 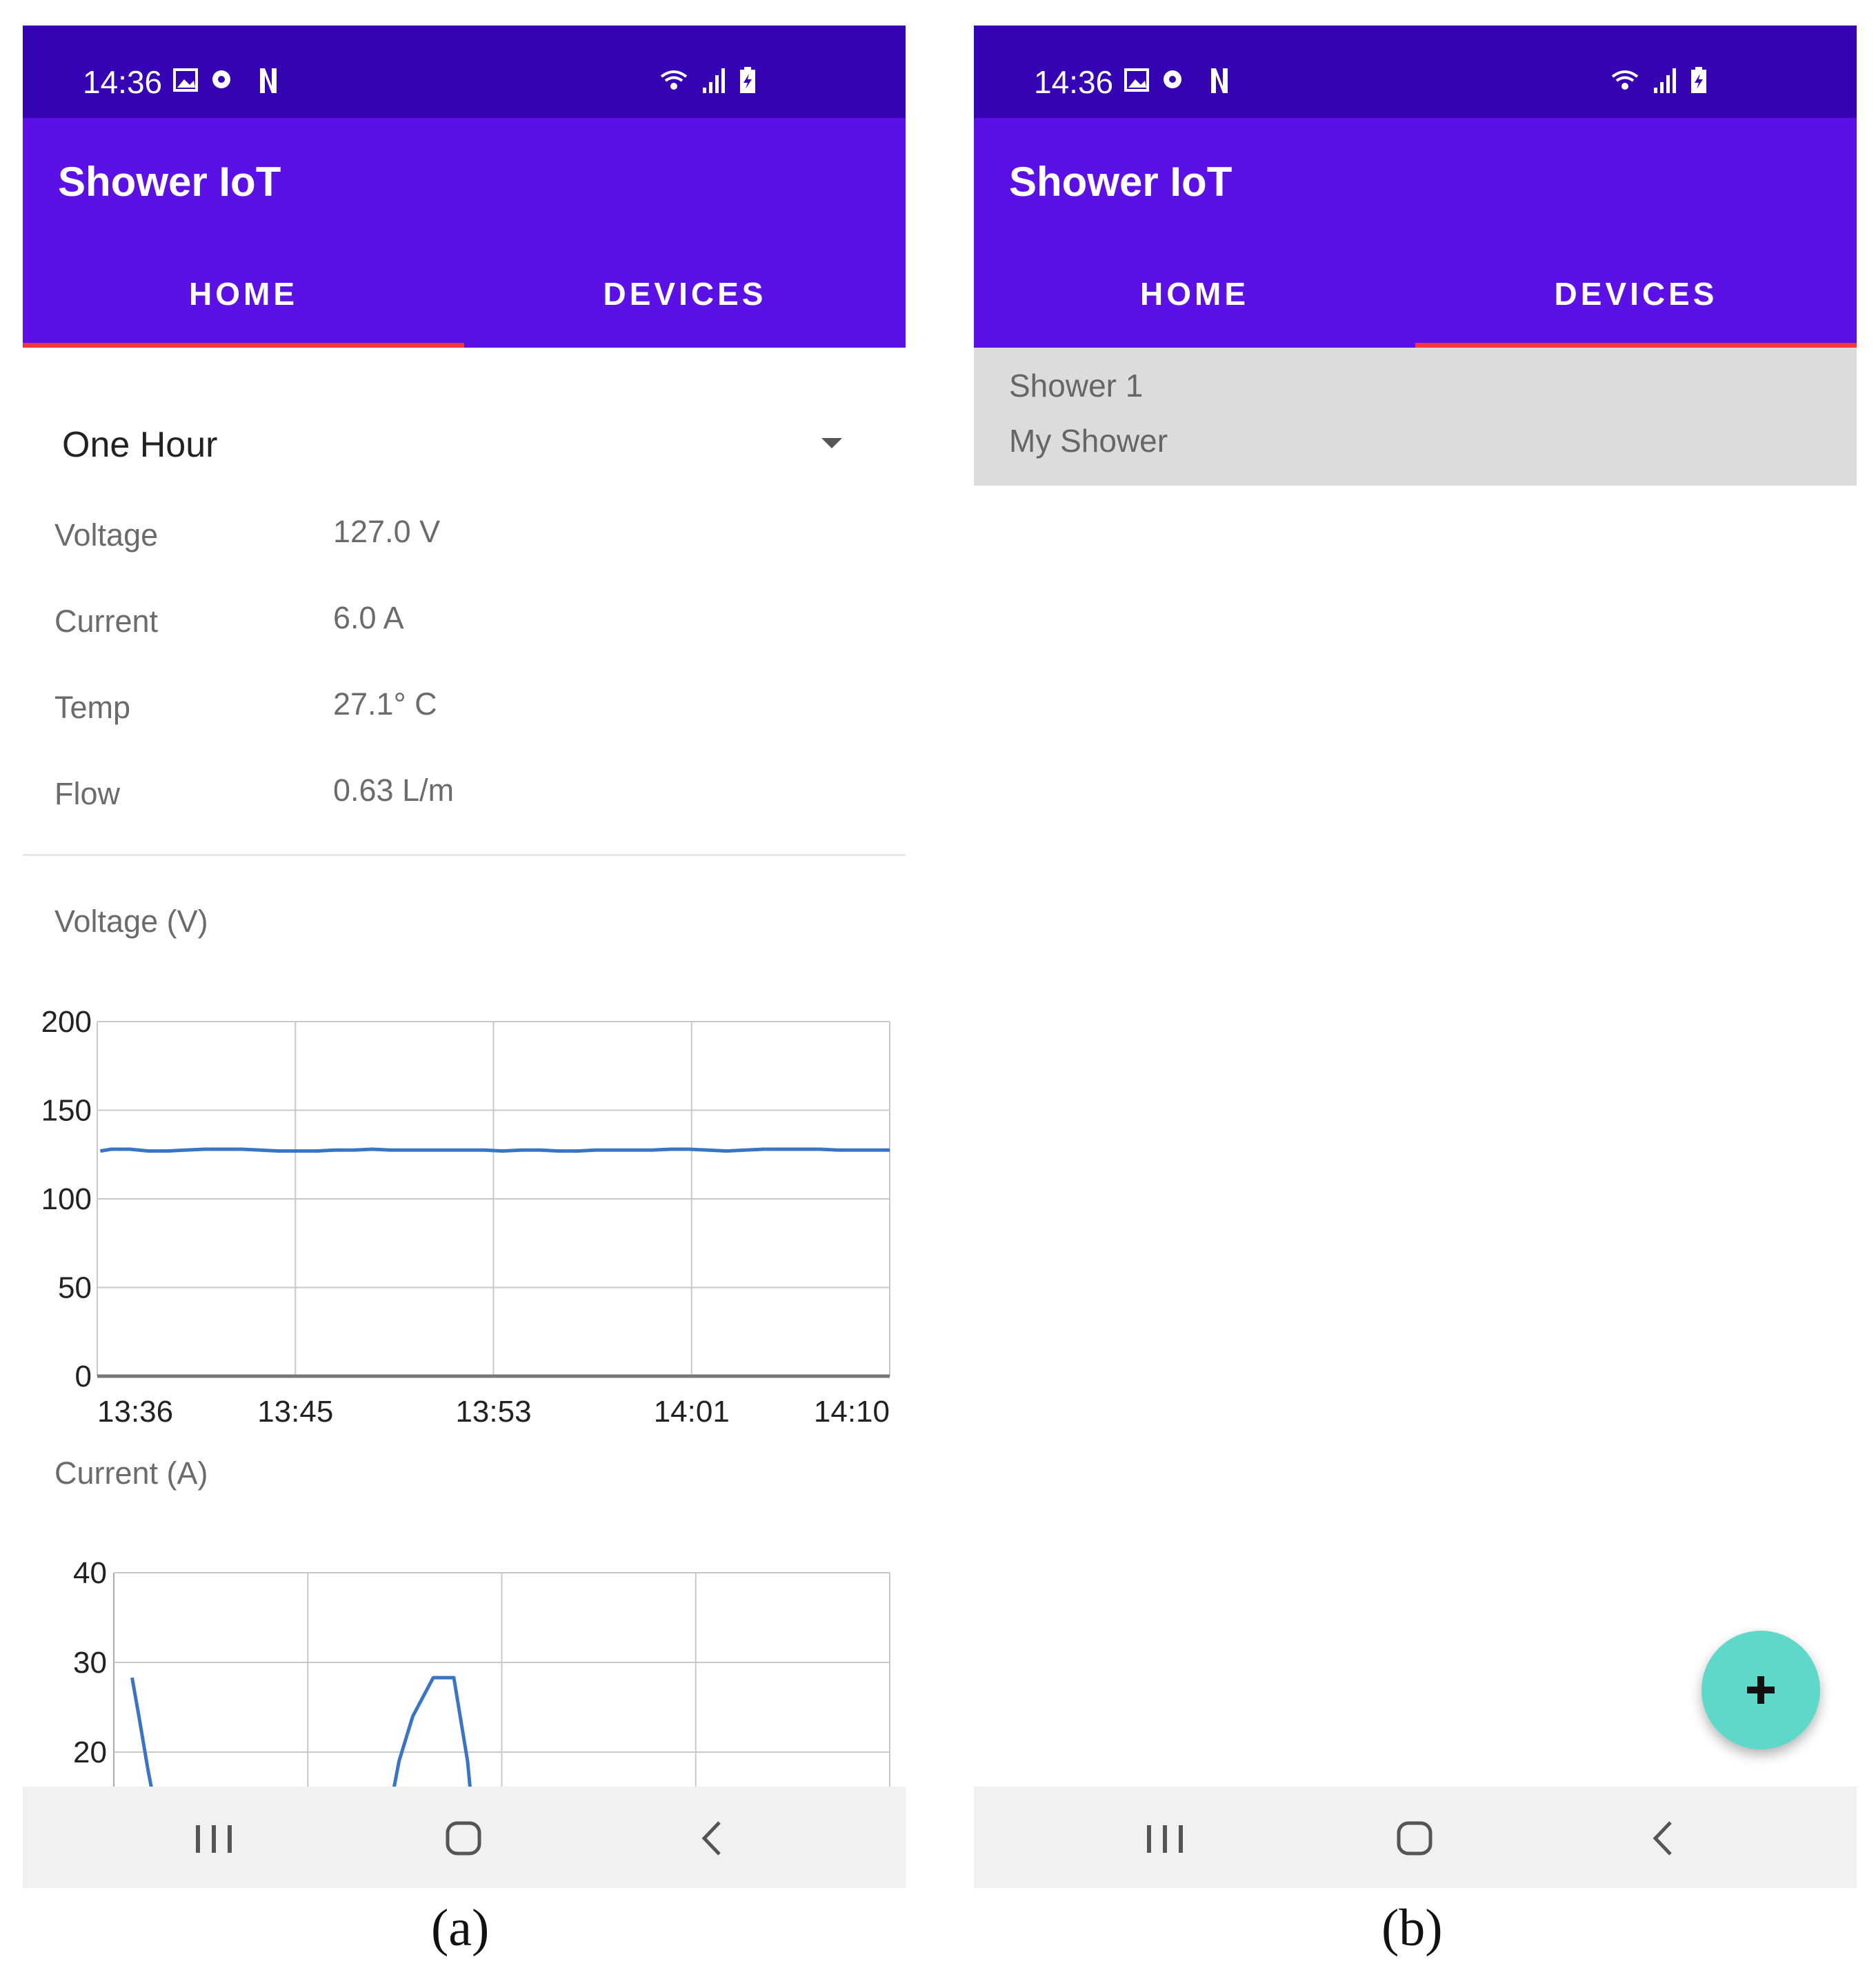 What do you see at coordinates (465, 1217) in the screenshot?
I see `voltage-chart: 0 50 100 150 200 13:36 13:45 13:53 14:01 14:10` at bounding box center [465, 1217].